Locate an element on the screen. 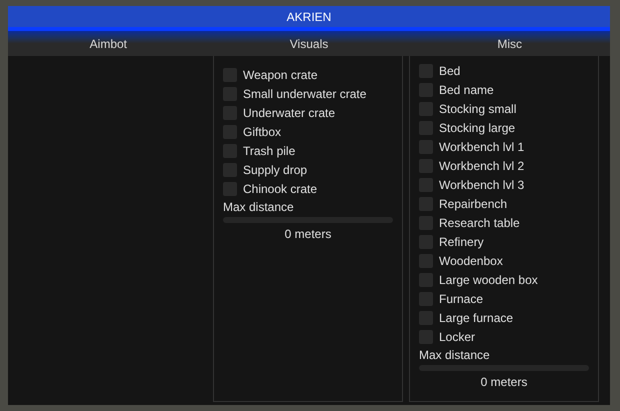  checkbox-label: Stocking small is located at coordinates (477, 109).